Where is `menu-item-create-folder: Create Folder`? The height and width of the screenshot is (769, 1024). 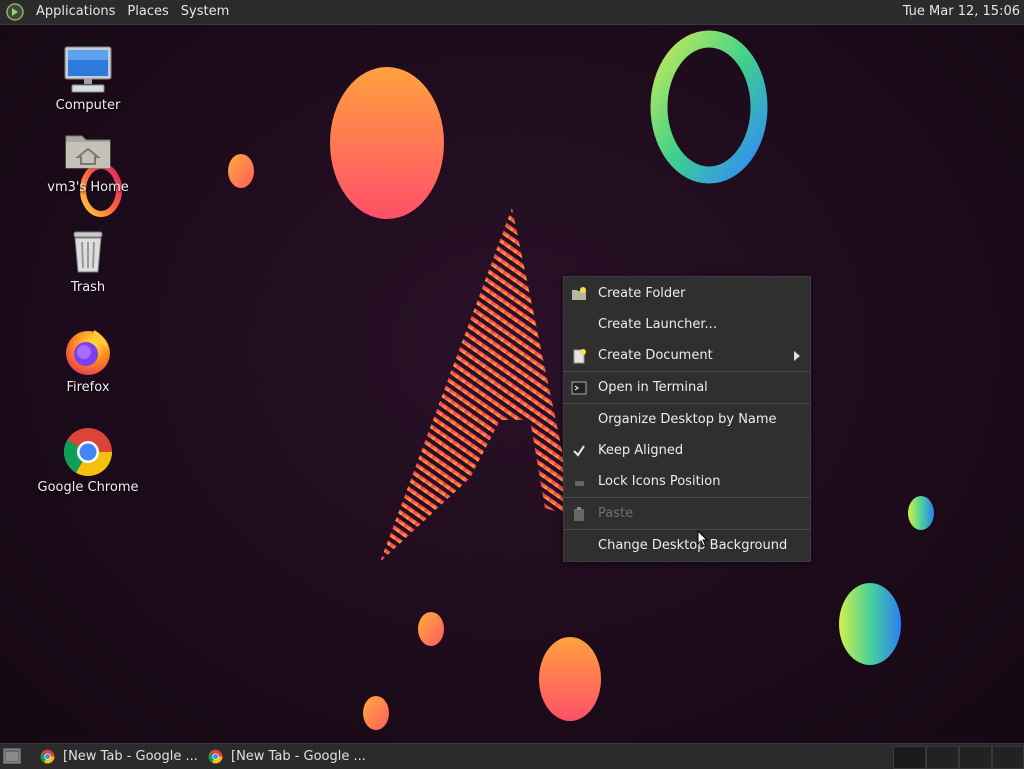 menu-item-create-folder: Create Folder is located at coordinates (687, 294).